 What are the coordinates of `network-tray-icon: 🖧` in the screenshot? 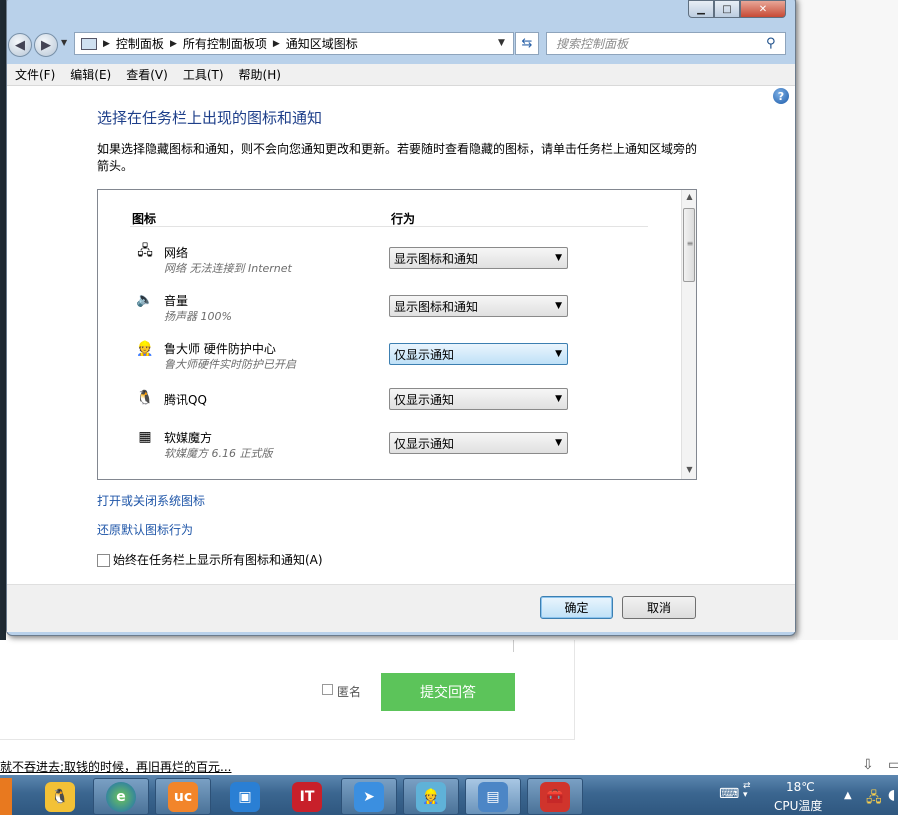 It's located at (874, 799).